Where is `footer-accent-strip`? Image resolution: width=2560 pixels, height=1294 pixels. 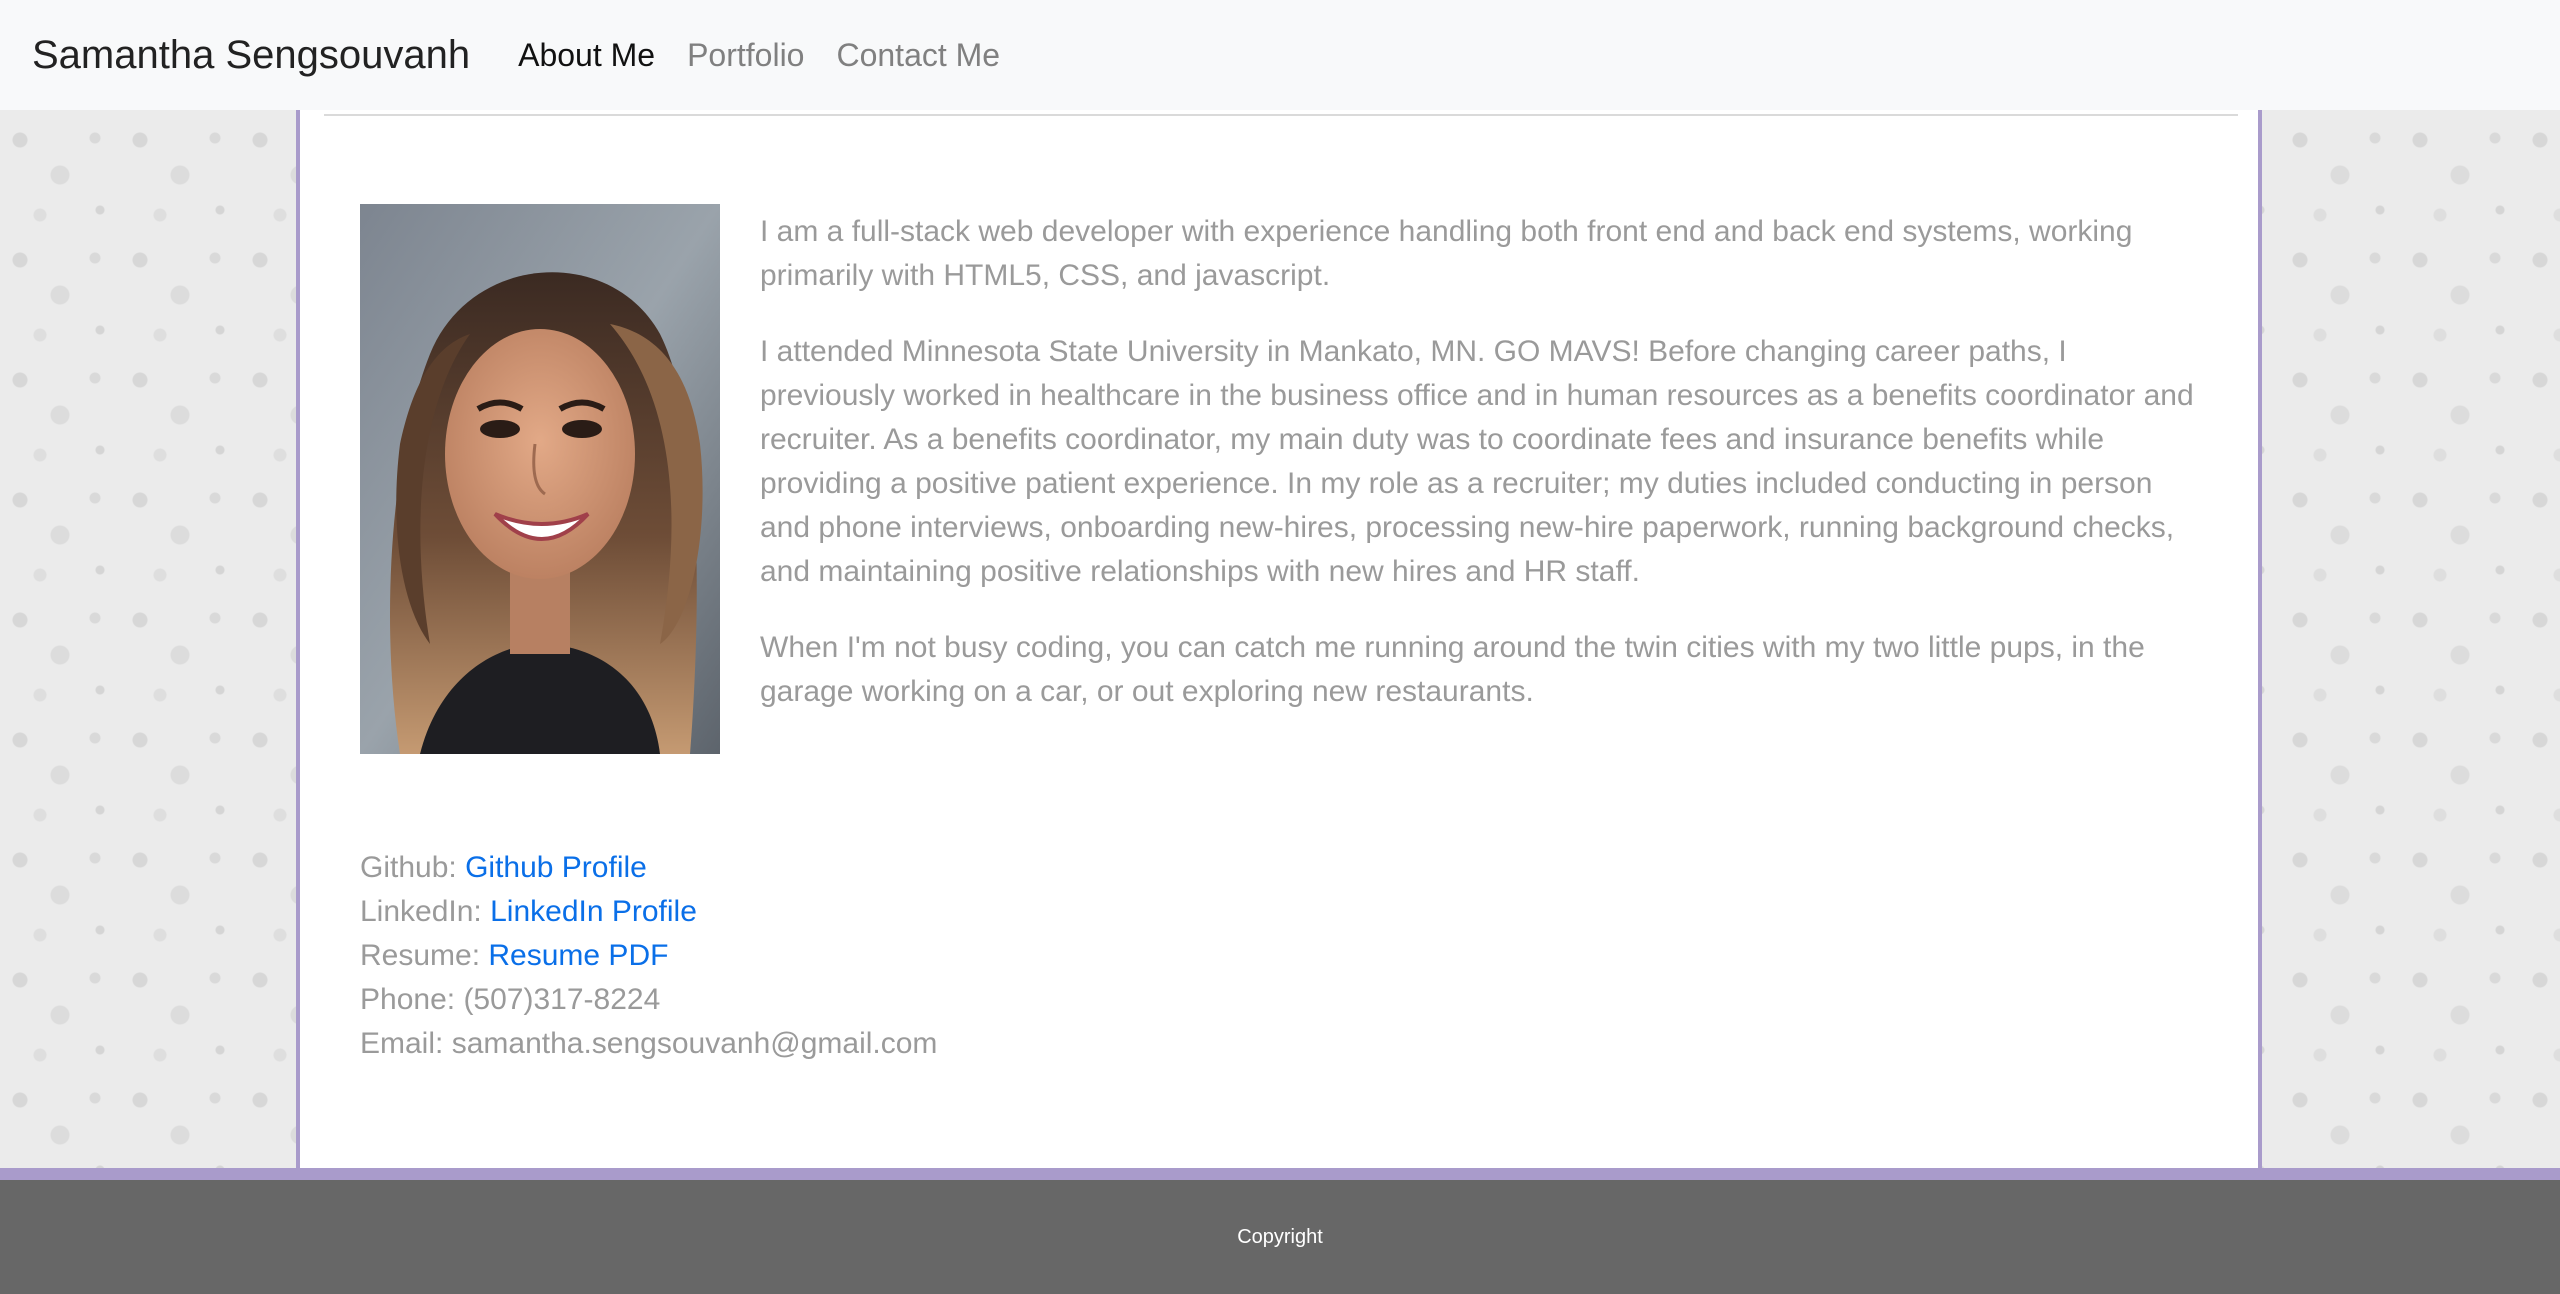
footer-accent-strip is located at coordinates (1280, 1174).